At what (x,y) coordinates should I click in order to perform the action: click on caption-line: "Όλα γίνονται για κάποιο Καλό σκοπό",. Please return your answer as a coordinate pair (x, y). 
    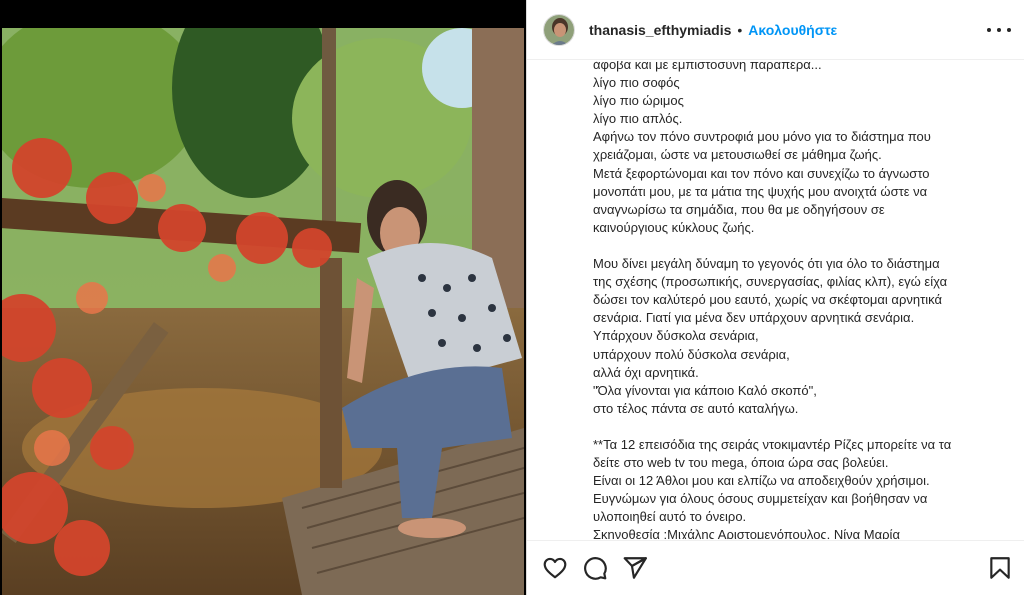
    Looking at the image, I should click on (705, 390).